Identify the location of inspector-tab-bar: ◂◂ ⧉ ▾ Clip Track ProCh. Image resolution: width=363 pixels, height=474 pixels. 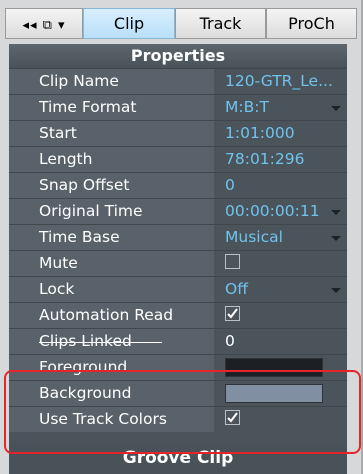
(181, 23).